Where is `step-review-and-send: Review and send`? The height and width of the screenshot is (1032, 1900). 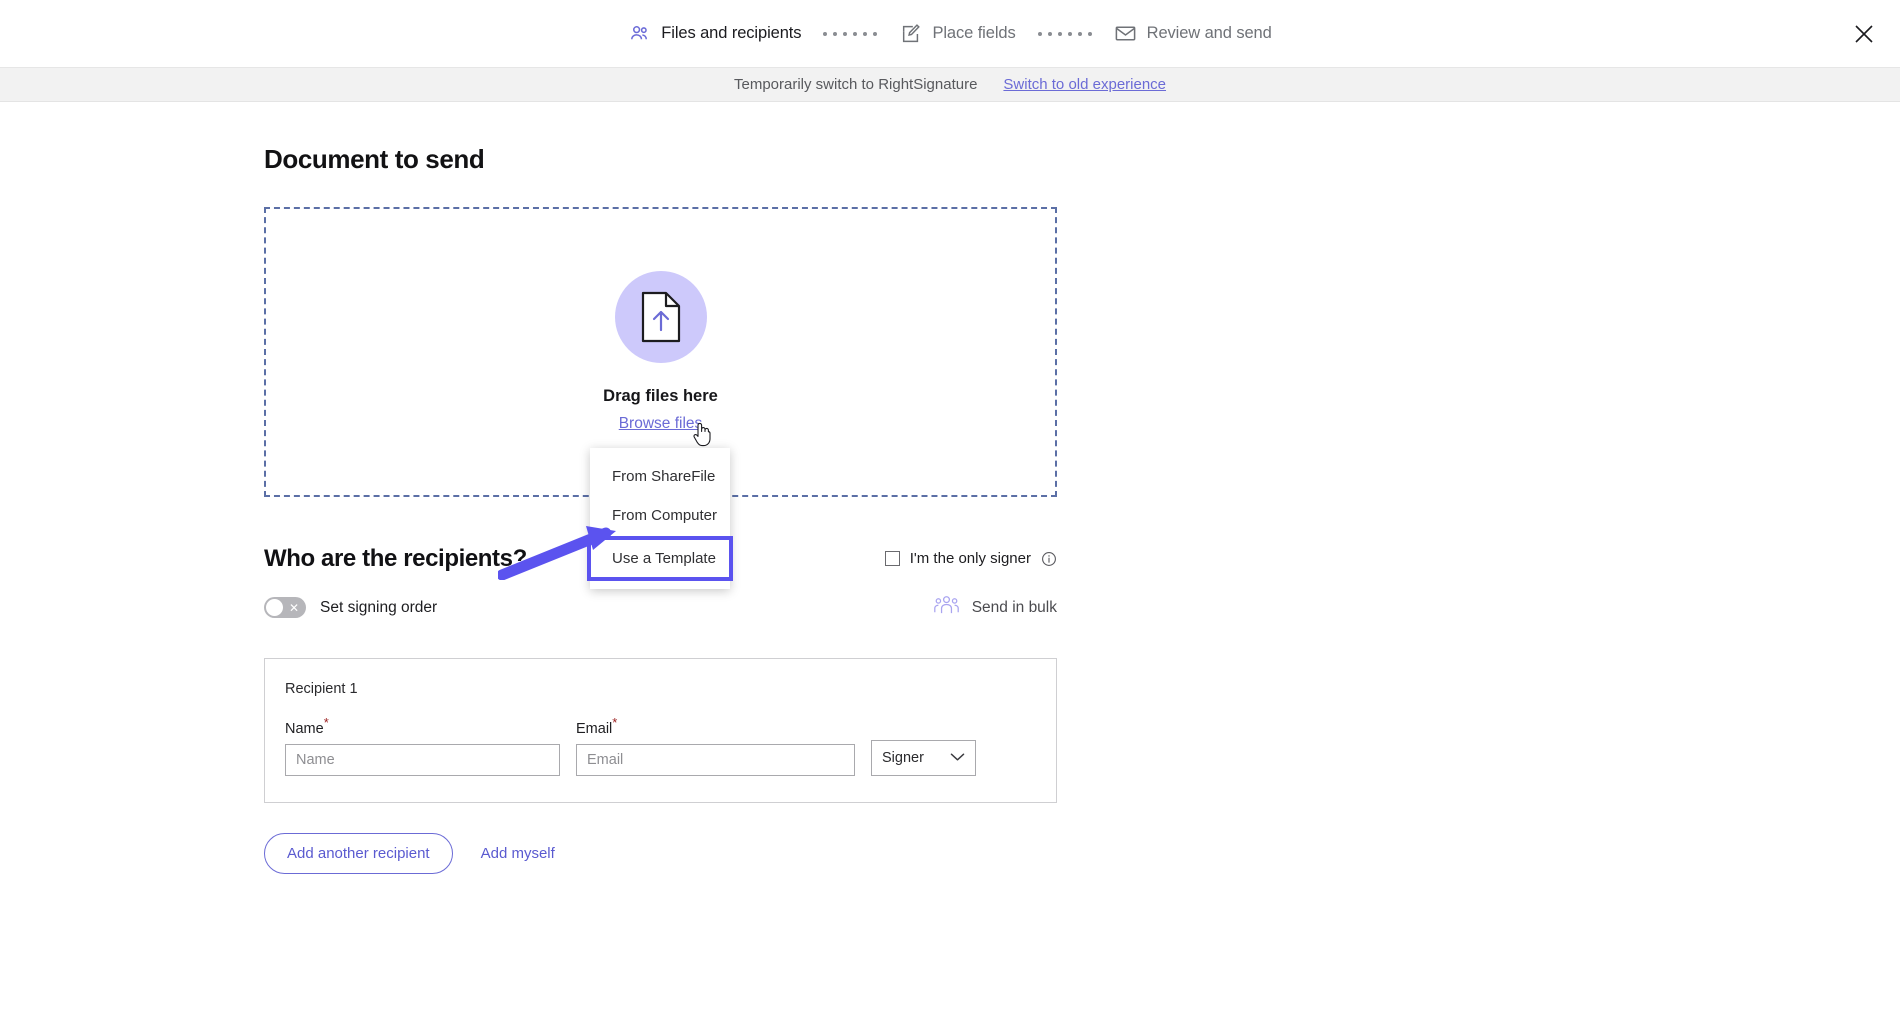 step-review-and-send: Review and send is located at coordinates (1193, 33).